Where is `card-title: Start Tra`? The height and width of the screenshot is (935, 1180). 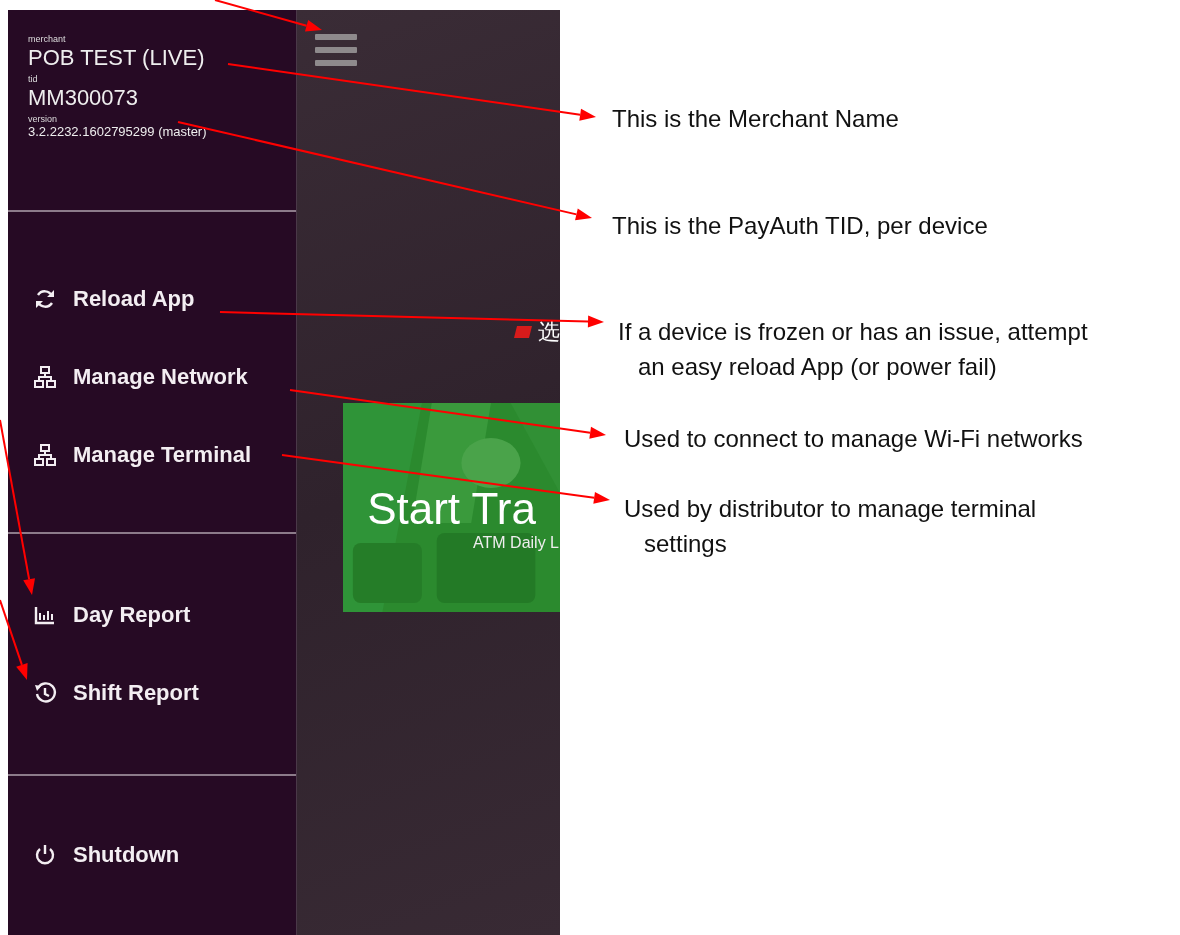 card-title: Start Tra is located at coordinates (451, 508).